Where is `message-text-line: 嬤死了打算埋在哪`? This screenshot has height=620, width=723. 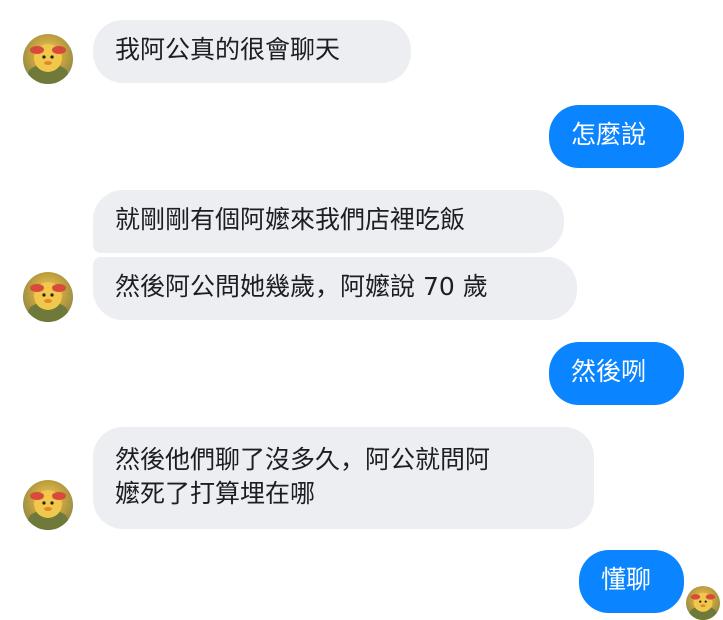 message-text-line: 嬤死了打算埋在哪 is located at coordinates (215, 493).